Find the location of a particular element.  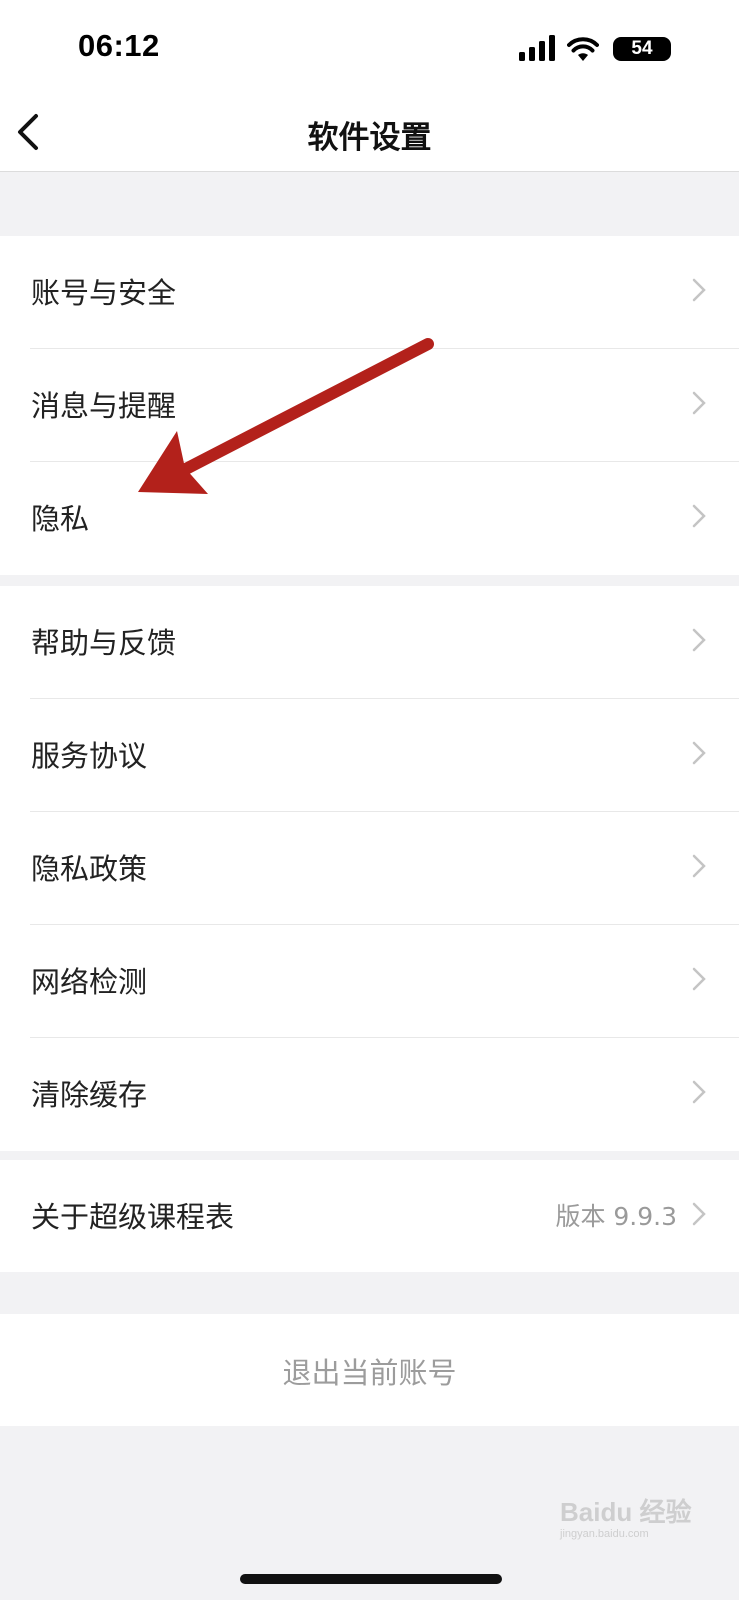

settings-item-about: 关于超级课程表 版本 9.9.3 is located at coordinates (369, 1216).